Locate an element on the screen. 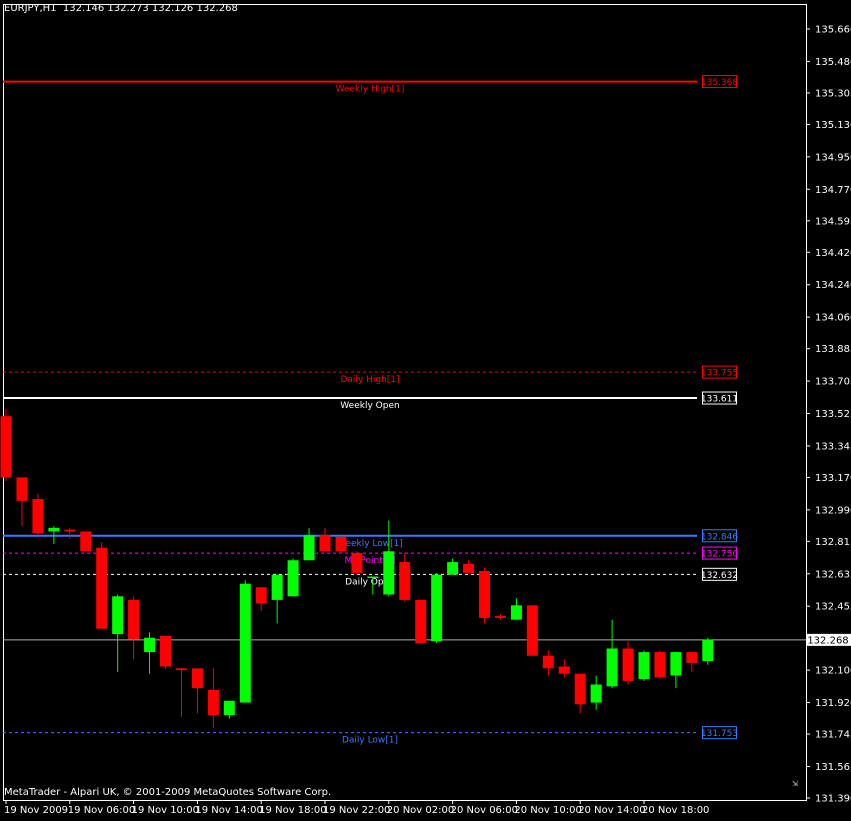 This screenshot has height=821, width=851. x-tick-label: 19 Nov 14:00 is located at coordinates (228, 810).